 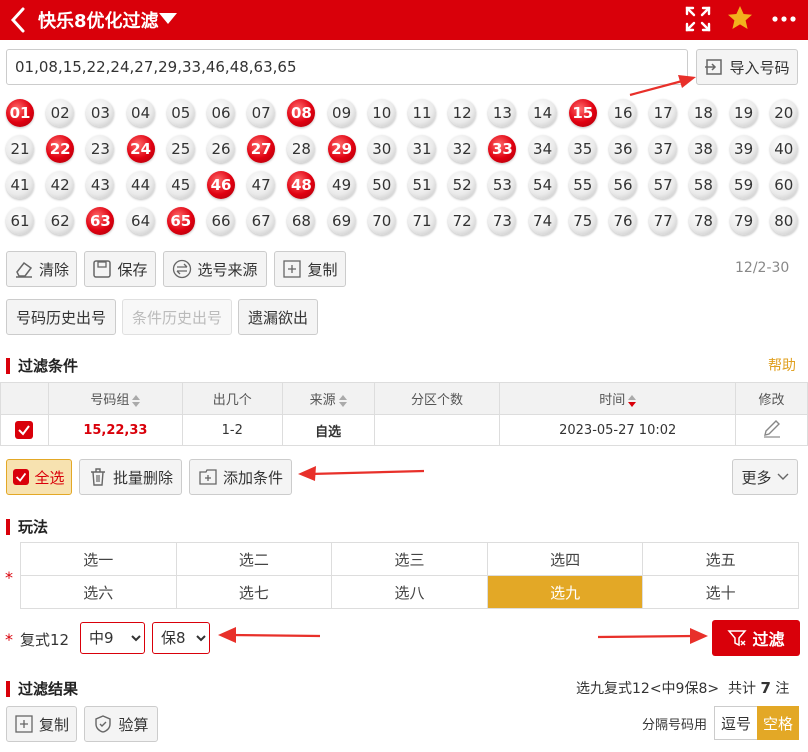 What do you see at coordinates (784, 19) in the screenshot?
I see `more-menu-icon` at bounding box center [784, 19].